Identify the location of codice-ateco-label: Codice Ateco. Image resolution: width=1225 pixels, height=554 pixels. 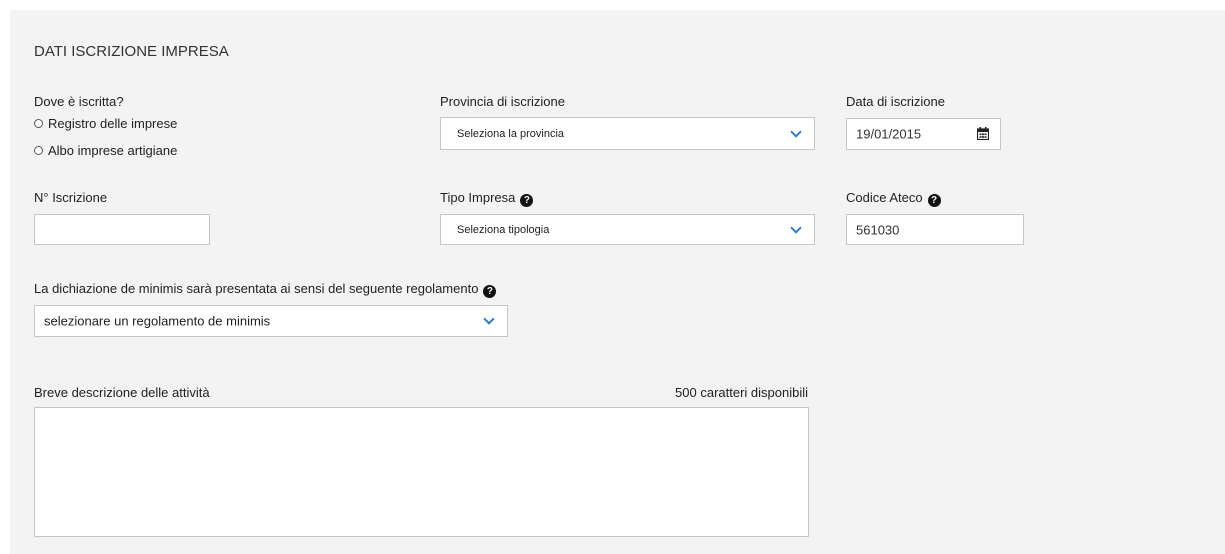
(884, 197).